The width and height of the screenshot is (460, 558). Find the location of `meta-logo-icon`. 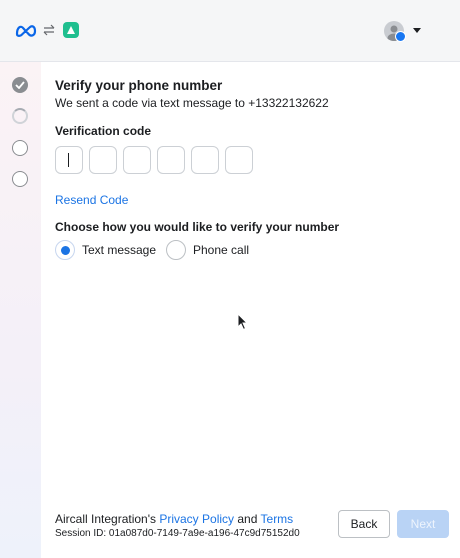

meta-logo-icon is located at coordinates (26, 31).